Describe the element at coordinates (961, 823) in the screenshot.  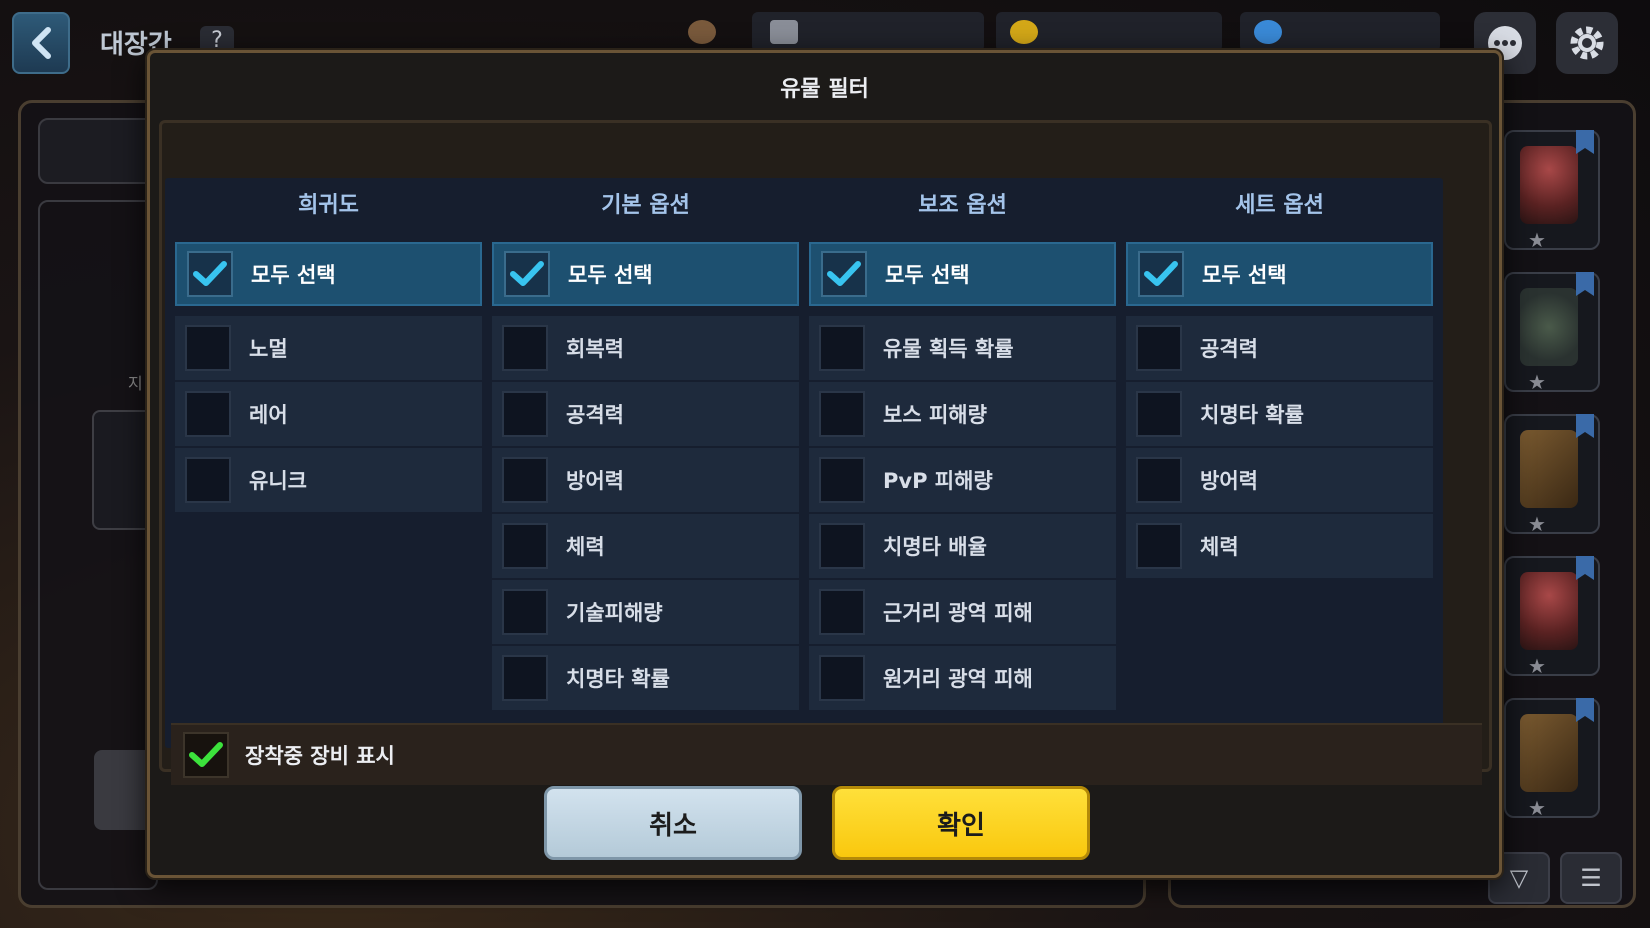
I see `confirm-button: 확인` at that location.